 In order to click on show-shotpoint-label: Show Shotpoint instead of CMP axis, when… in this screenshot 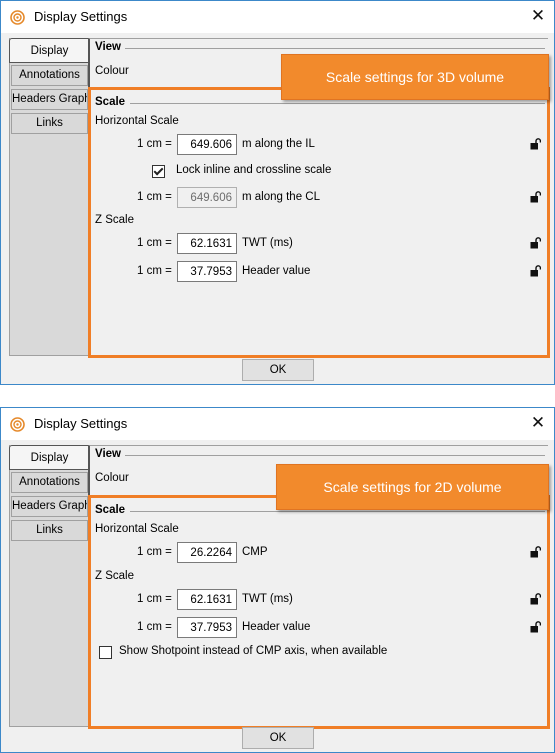, I will do `click(253, 651)`.